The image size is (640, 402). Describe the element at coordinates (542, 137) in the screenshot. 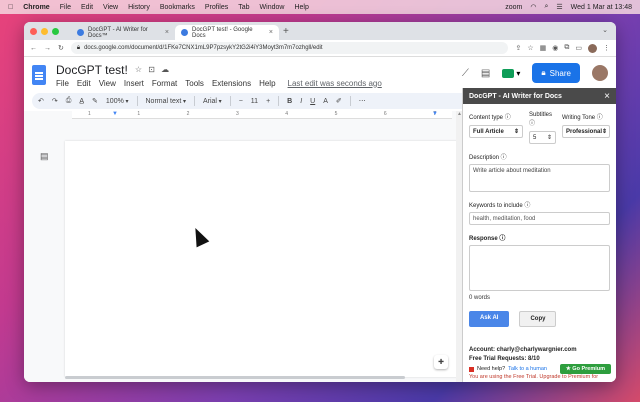

I see `subtitles-select: 5 ⇕` at that location.